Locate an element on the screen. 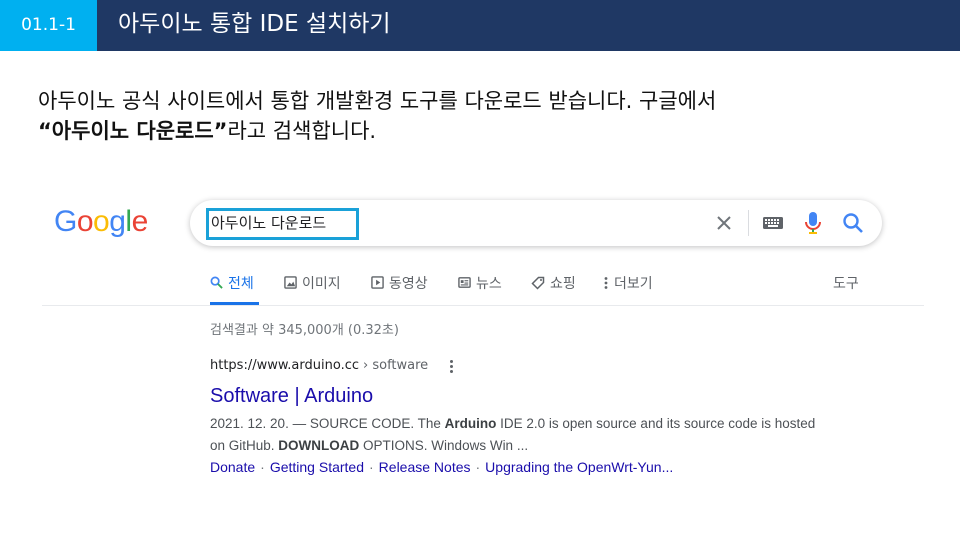  news-icon is located at coordinates (464, 282).